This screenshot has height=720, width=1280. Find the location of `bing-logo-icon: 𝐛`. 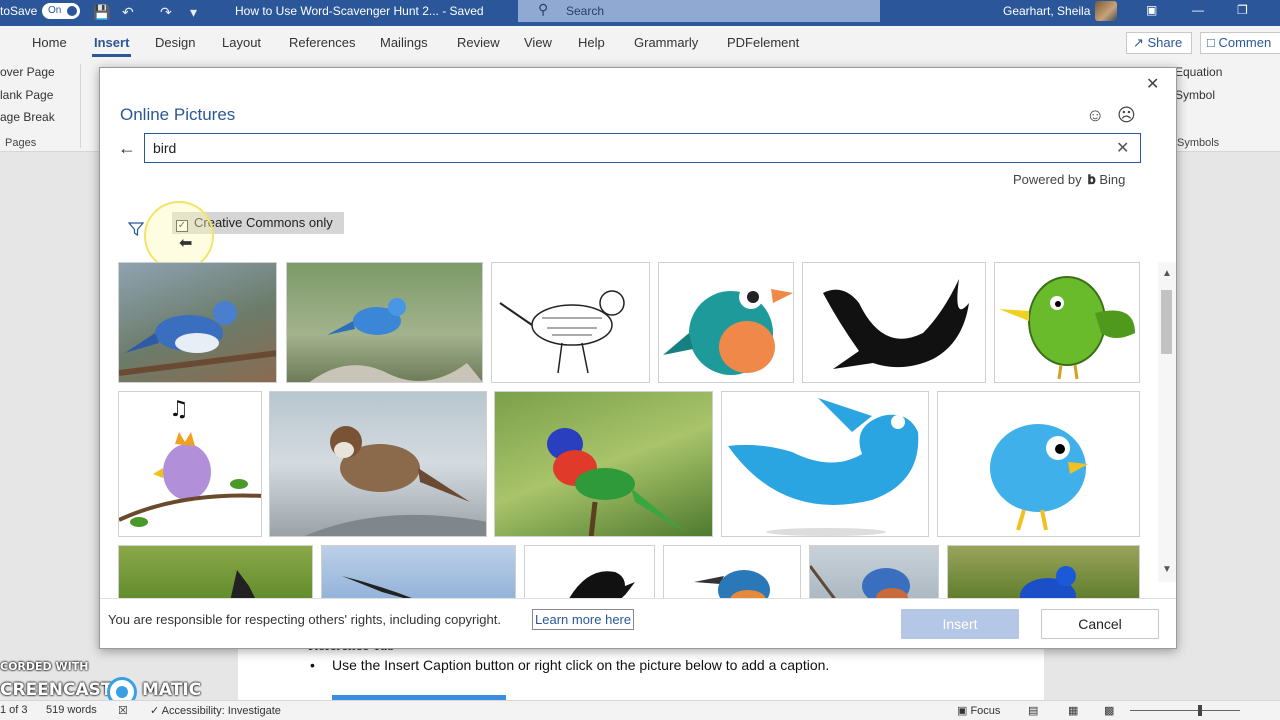

bing-logo-icon: 𝐛 is located at coordinates (1091, 179).